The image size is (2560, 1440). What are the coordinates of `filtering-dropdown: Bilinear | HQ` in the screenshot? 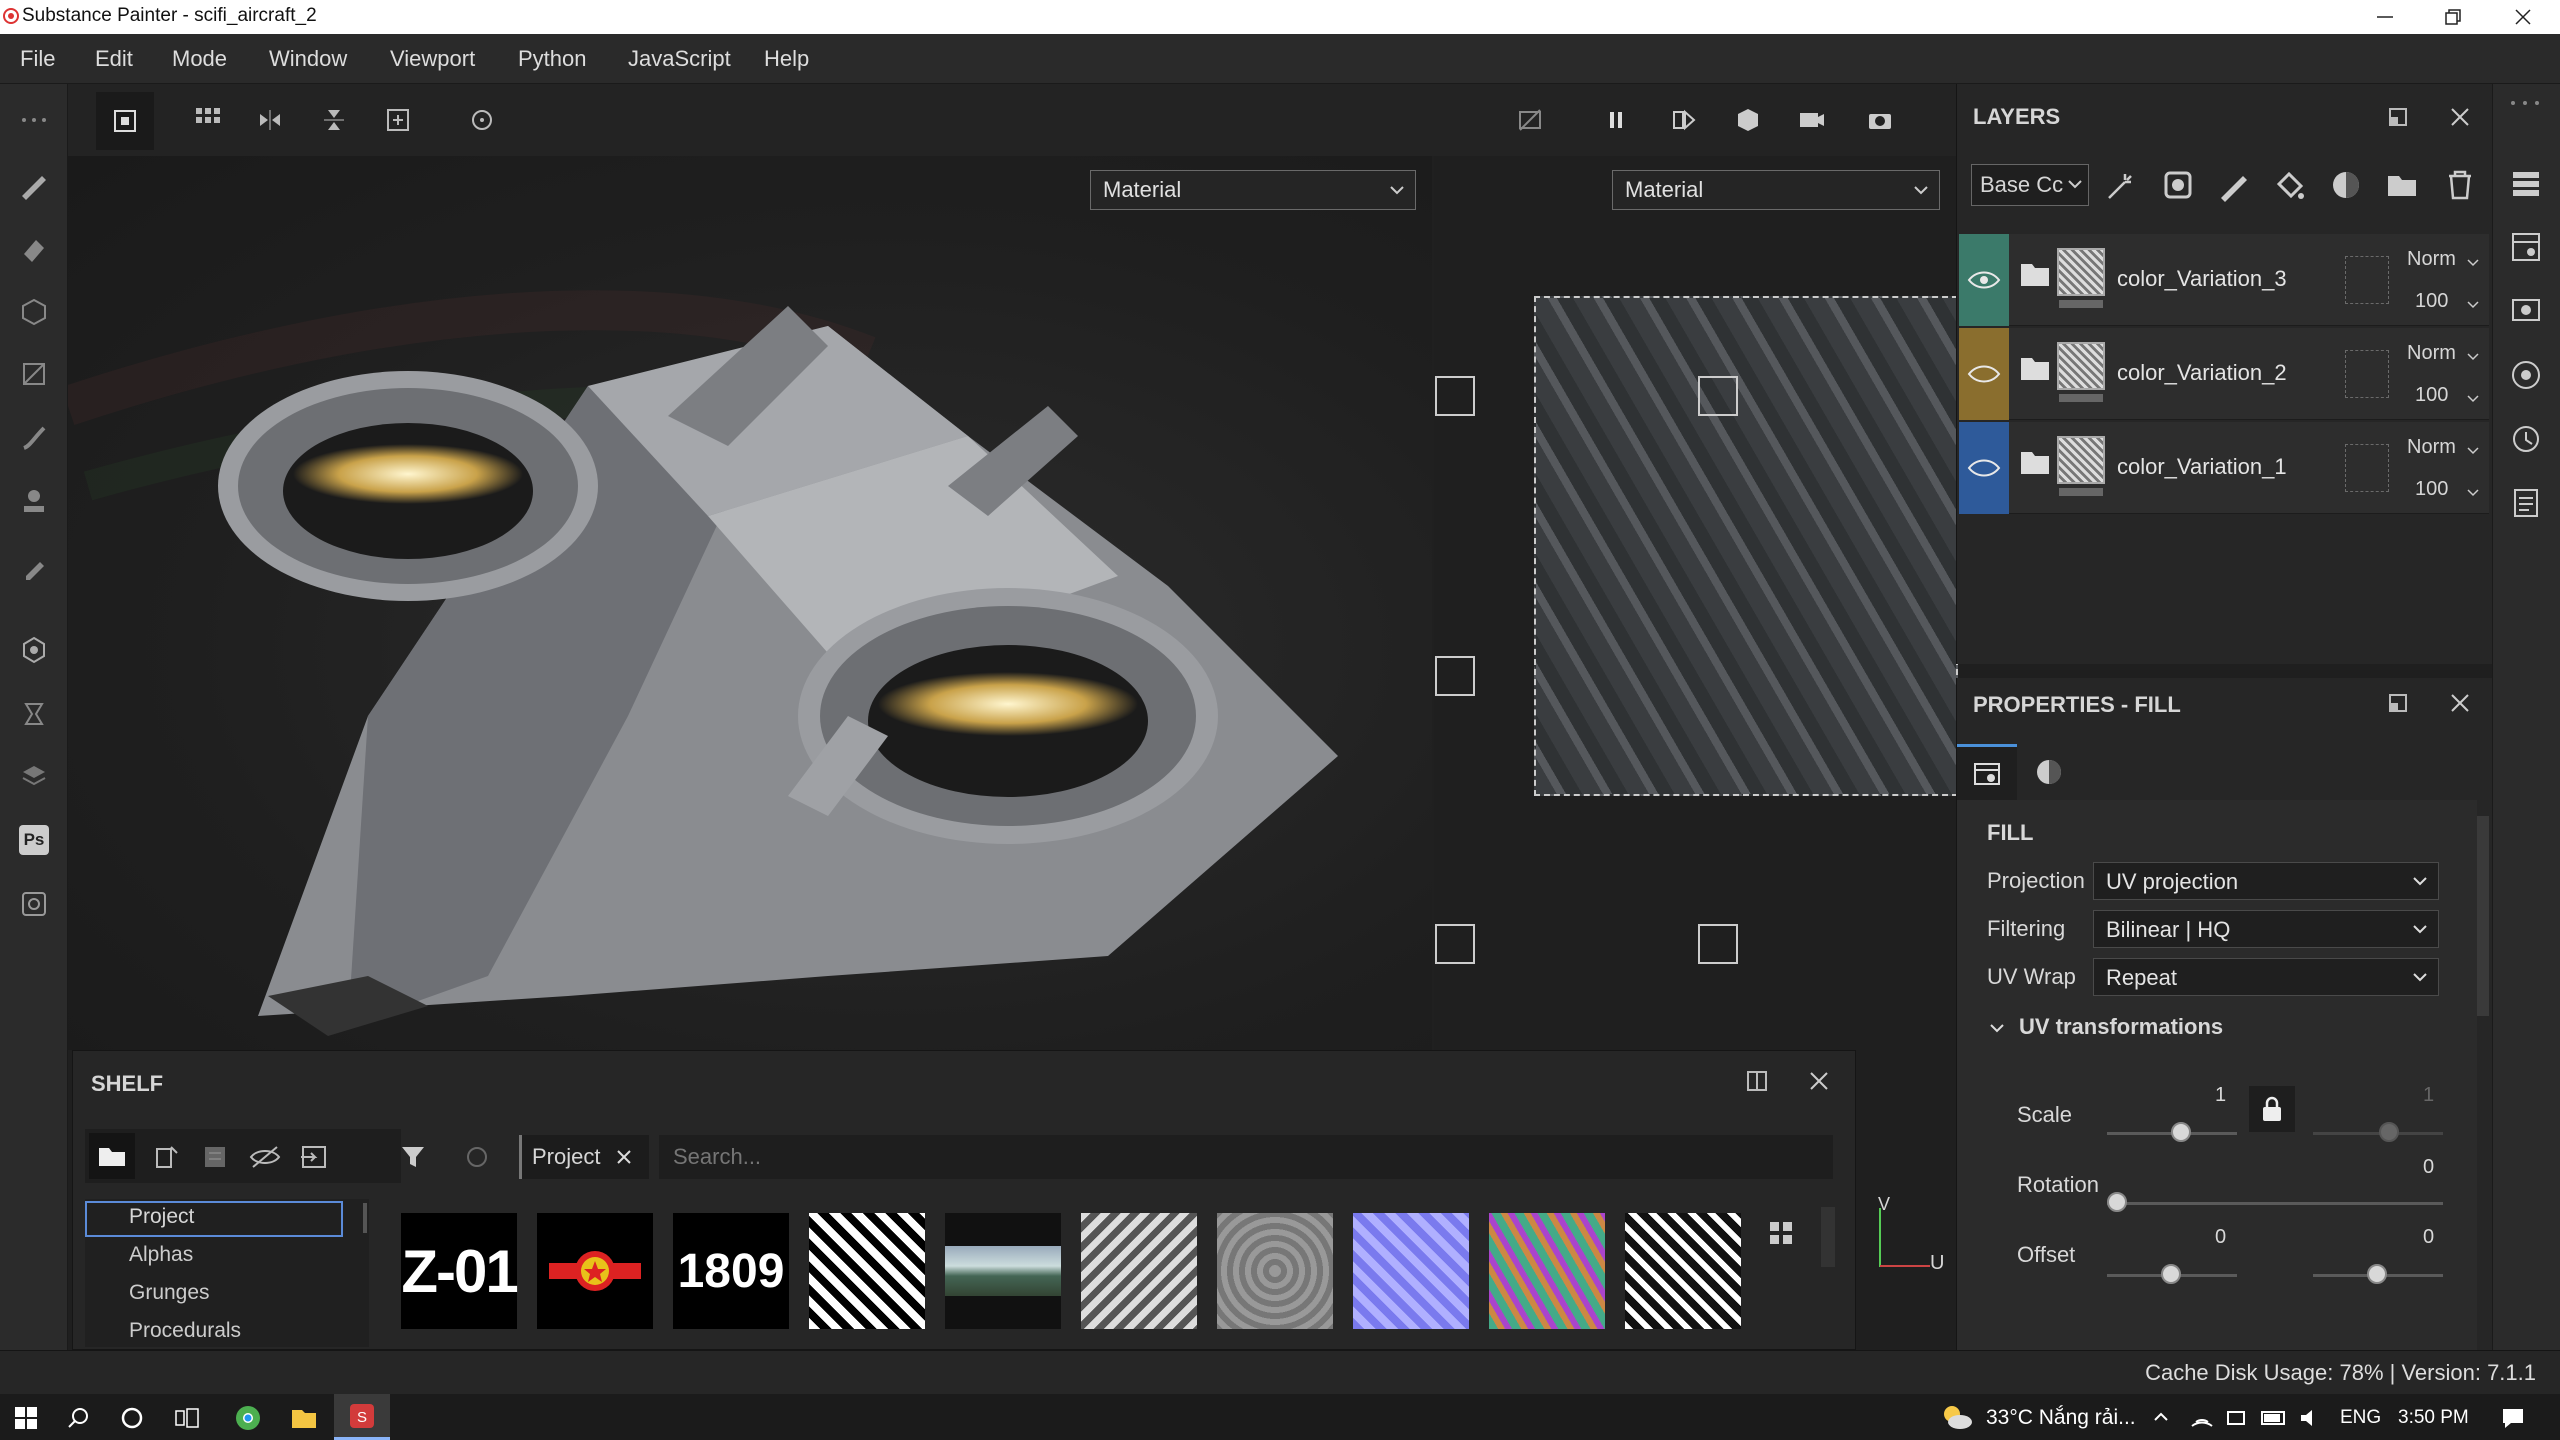 It's located at (2266, 929).